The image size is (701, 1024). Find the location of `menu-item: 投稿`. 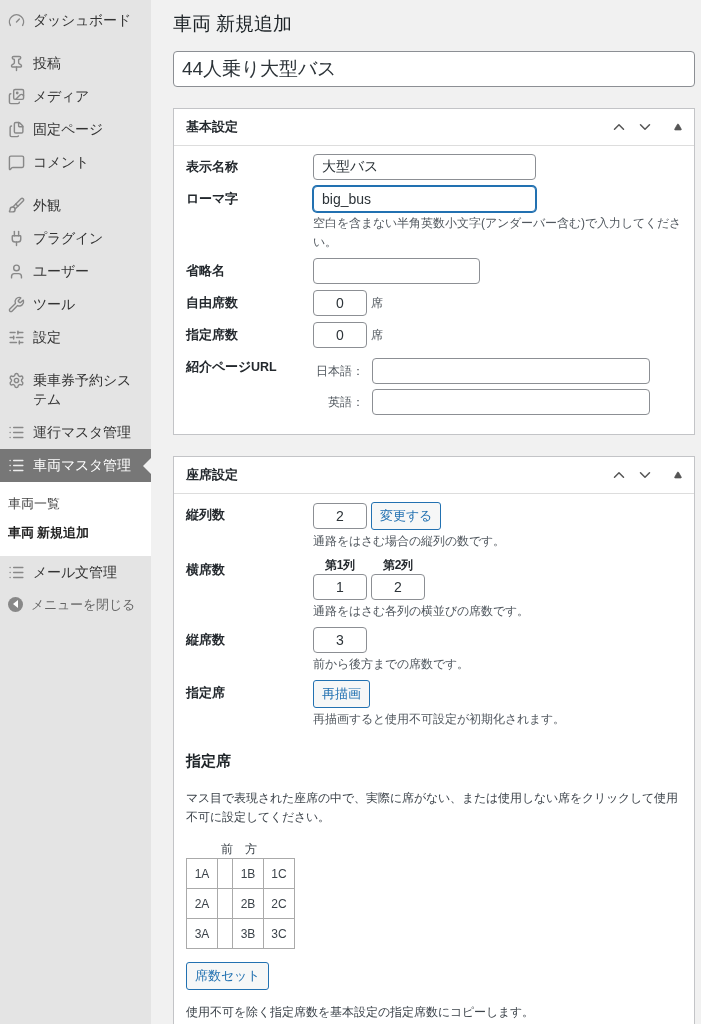

menu-item: 投稿 is located at coordinates (75, 63).